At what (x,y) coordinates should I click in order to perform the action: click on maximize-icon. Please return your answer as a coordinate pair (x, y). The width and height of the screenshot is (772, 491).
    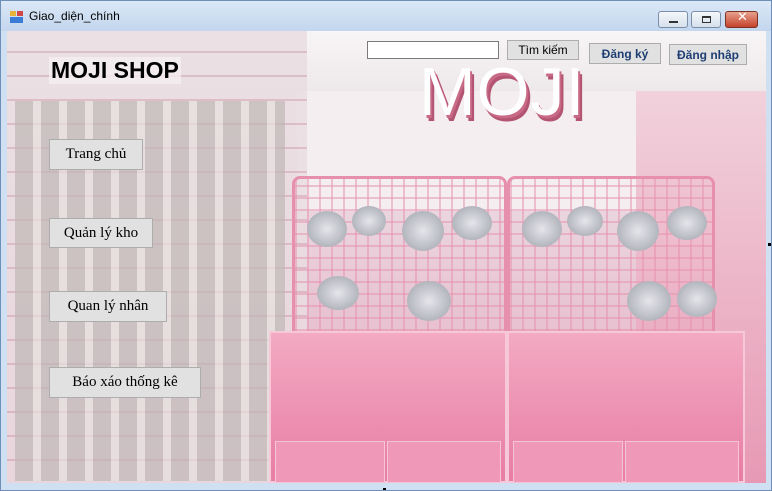
    Looking at the image, I should click on (706, 19).